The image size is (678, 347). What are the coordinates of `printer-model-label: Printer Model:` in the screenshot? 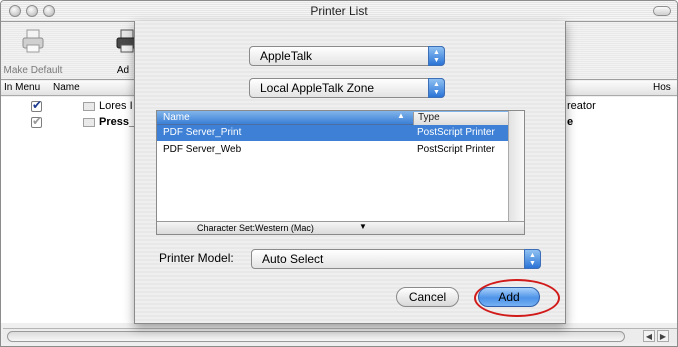 It's located at (196, 258).